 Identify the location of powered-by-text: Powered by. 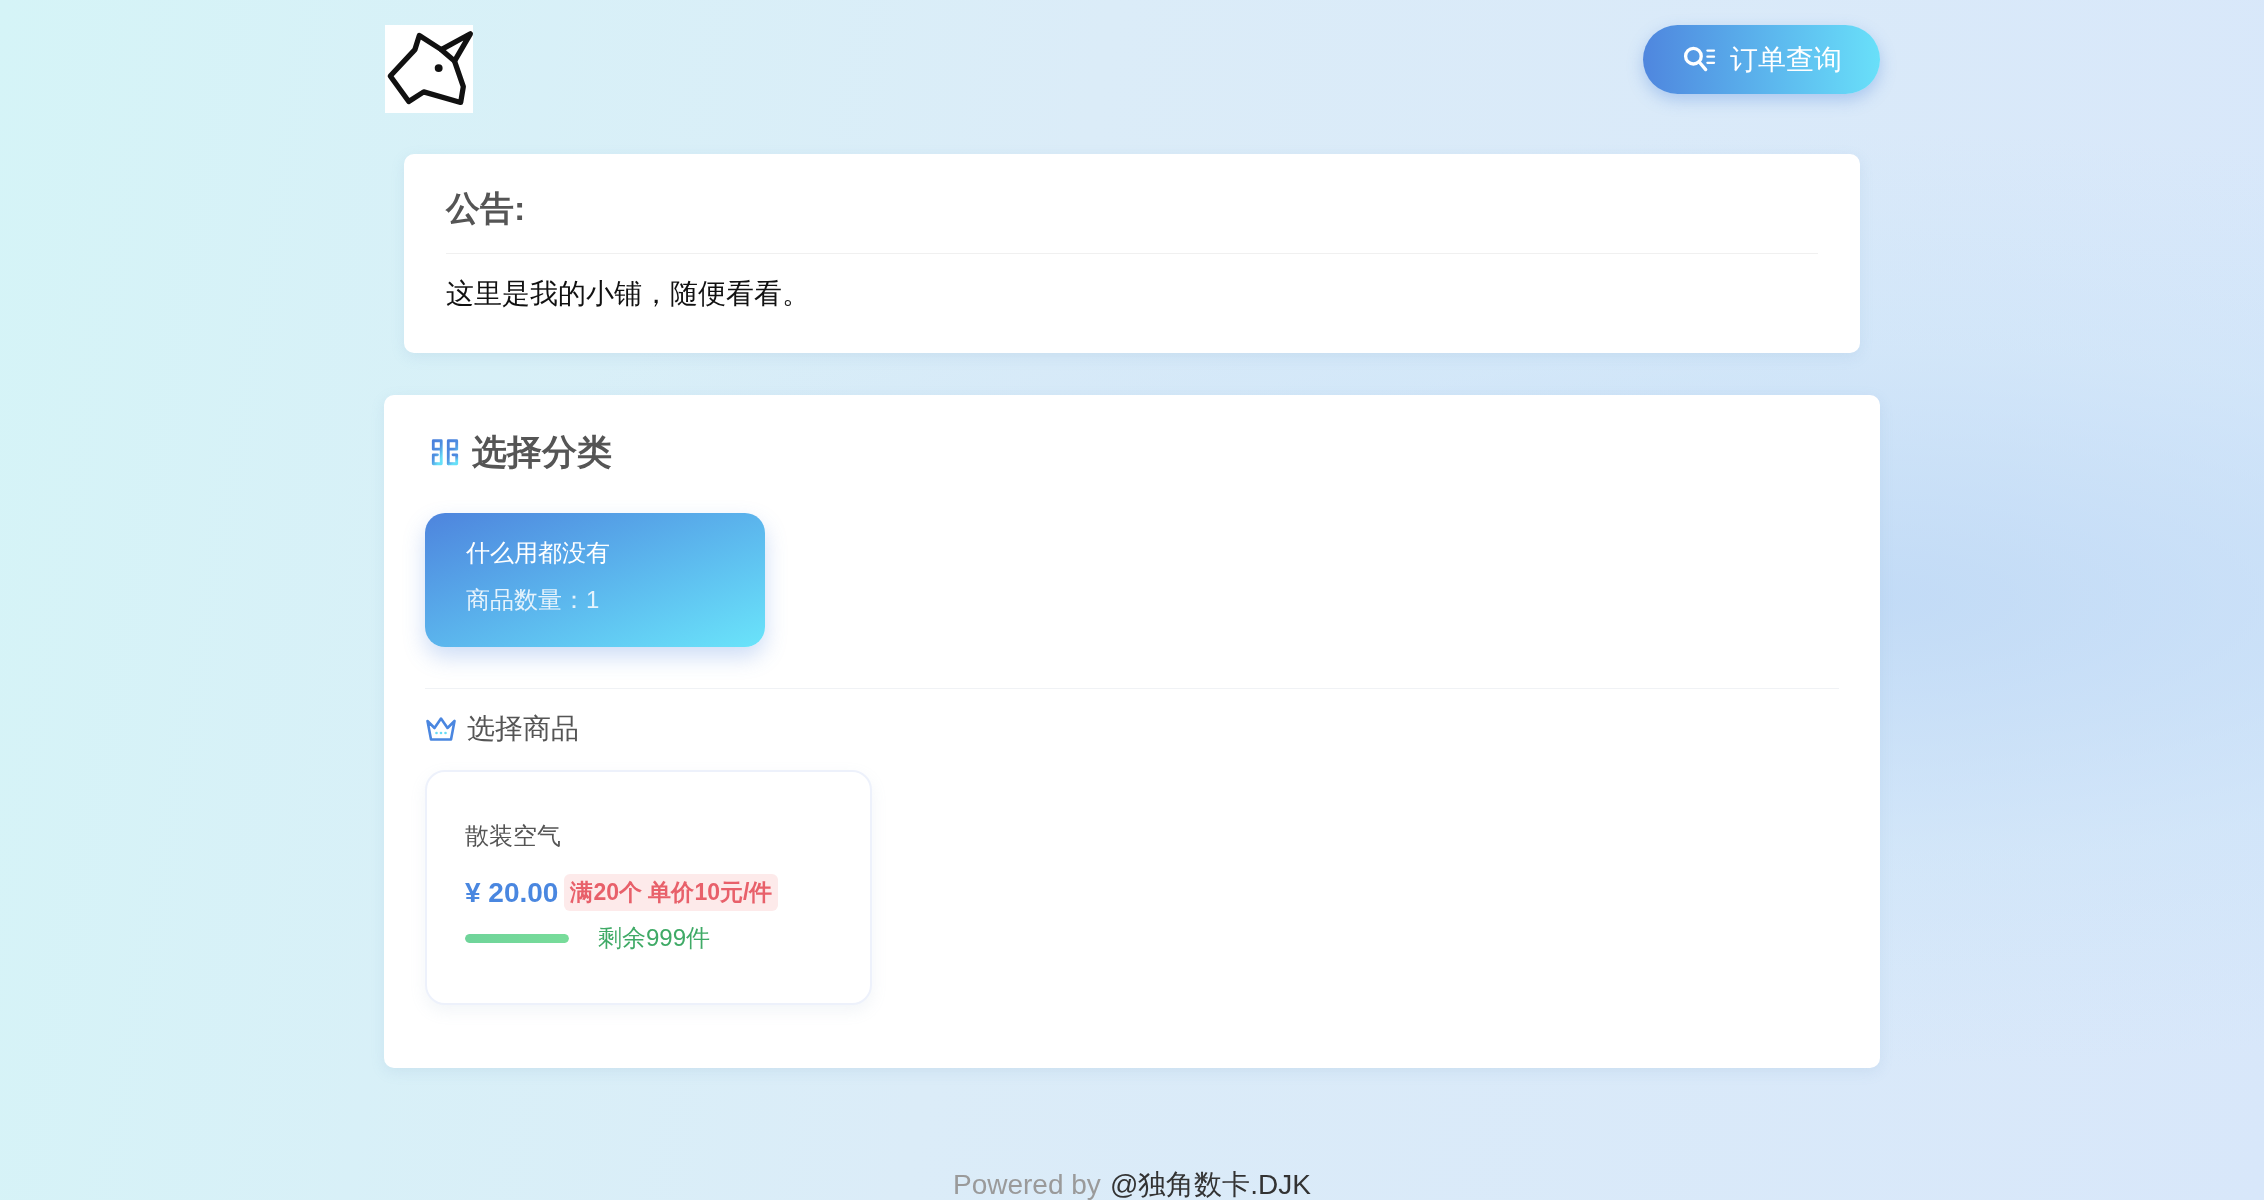
(1027, 1184).